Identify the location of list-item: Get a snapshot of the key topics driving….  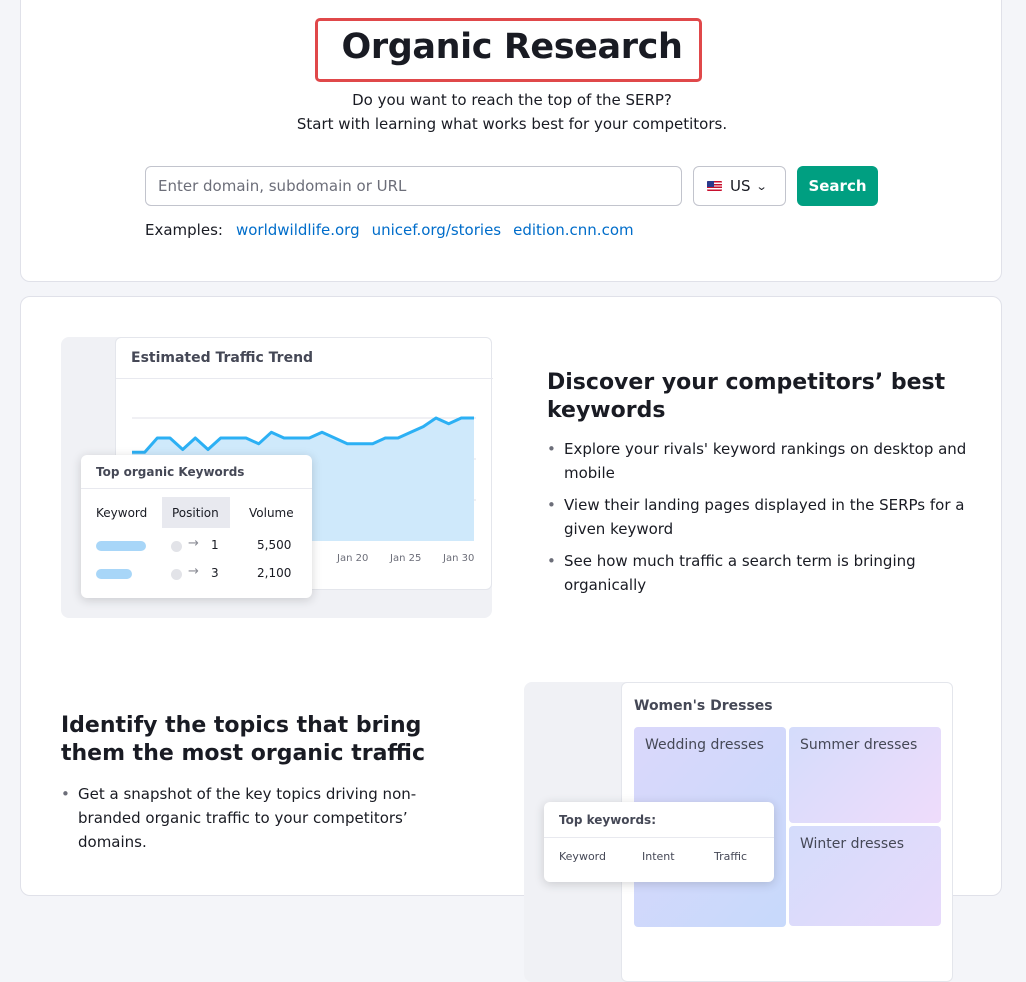
(251, 818).